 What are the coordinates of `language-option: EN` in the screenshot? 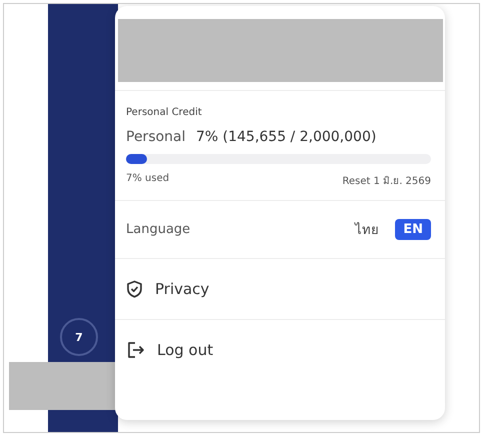 It's located at (413, 229).